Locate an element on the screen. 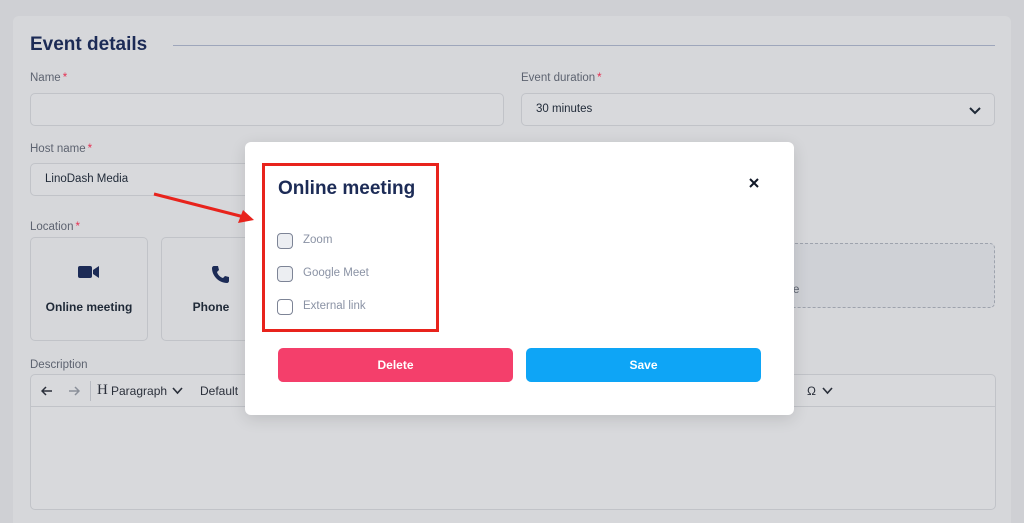  duration-value: 30 minutes is located at coordinates (564, 109).